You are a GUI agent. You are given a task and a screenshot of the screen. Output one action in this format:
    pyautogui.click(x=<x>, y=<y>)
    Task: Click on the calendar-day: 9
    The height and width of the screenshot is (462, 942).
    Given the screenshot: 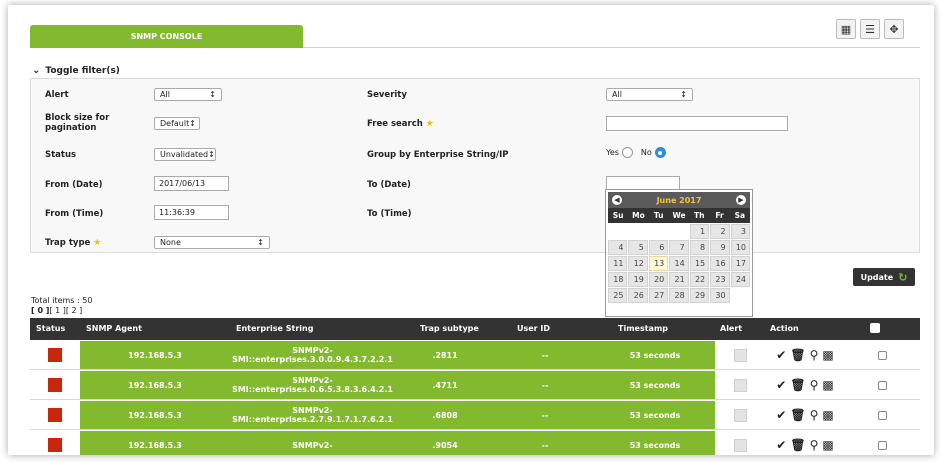 What is the action you would take?
    pyautogui.click(x=720, y=247)
    